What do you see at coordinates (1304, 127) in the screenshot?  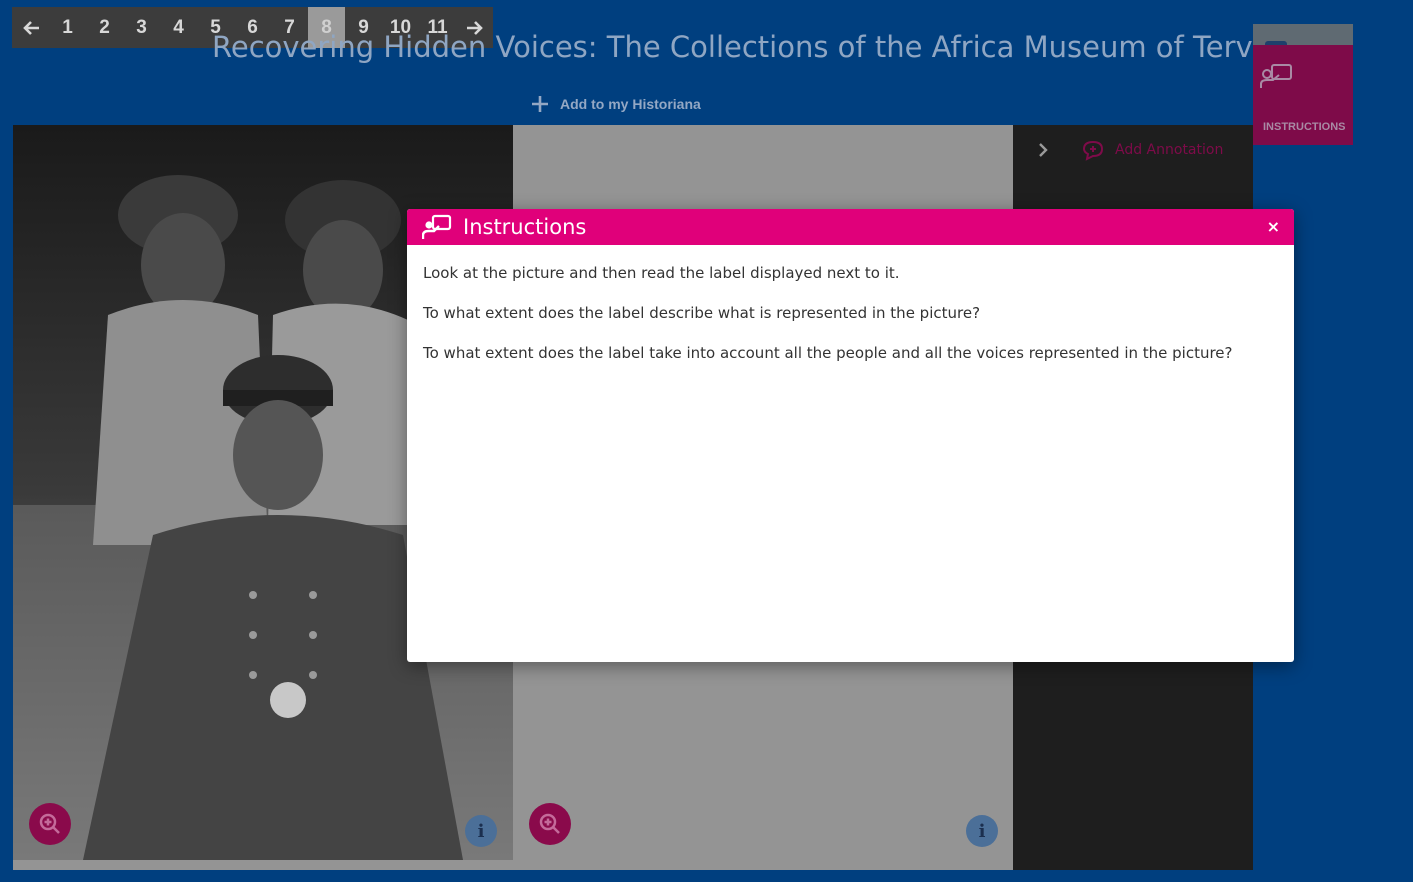 I see `instructions-tab-label: INSTRUCTIONS` at bounding box center [1304, 127].